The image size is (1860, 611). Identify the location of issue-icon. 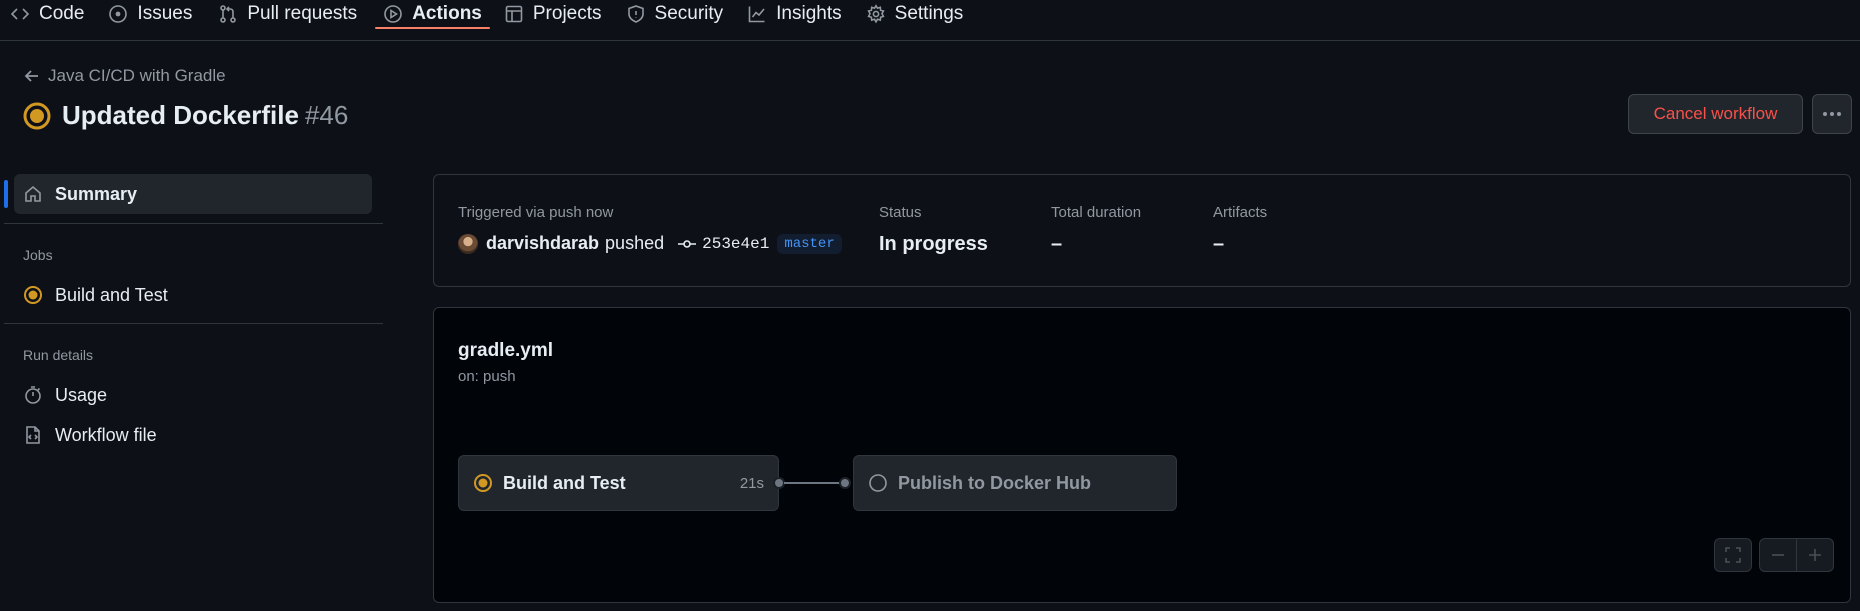
(118, 14).